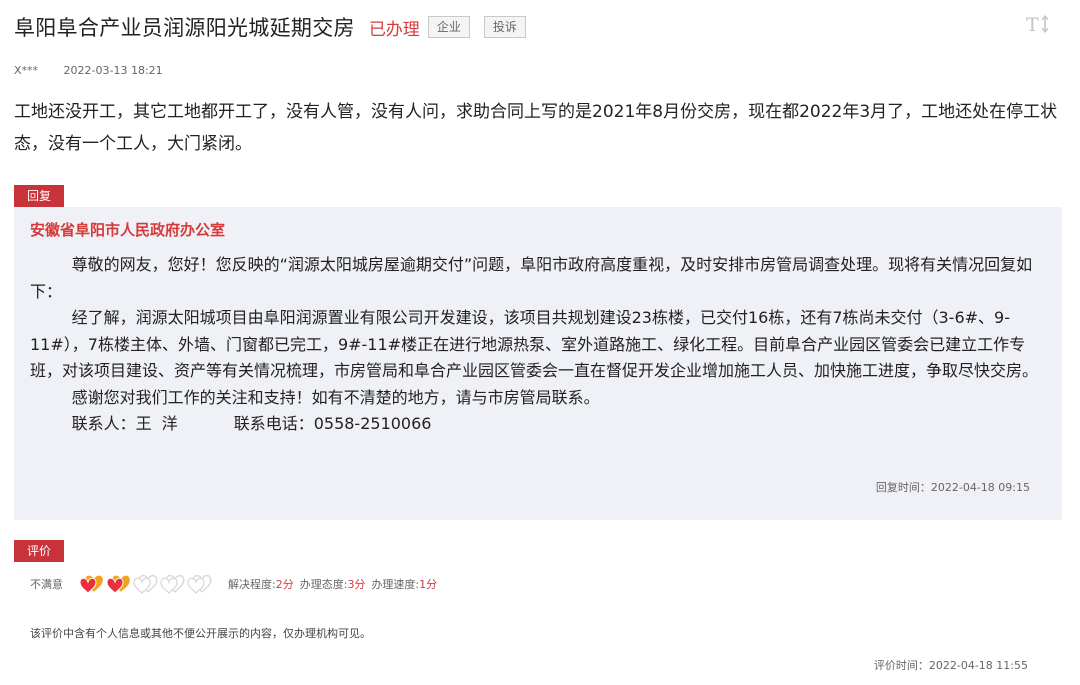 The height and width of the screenshot is (685, 1080). I want to click on heart-rating, so click(144, 584).